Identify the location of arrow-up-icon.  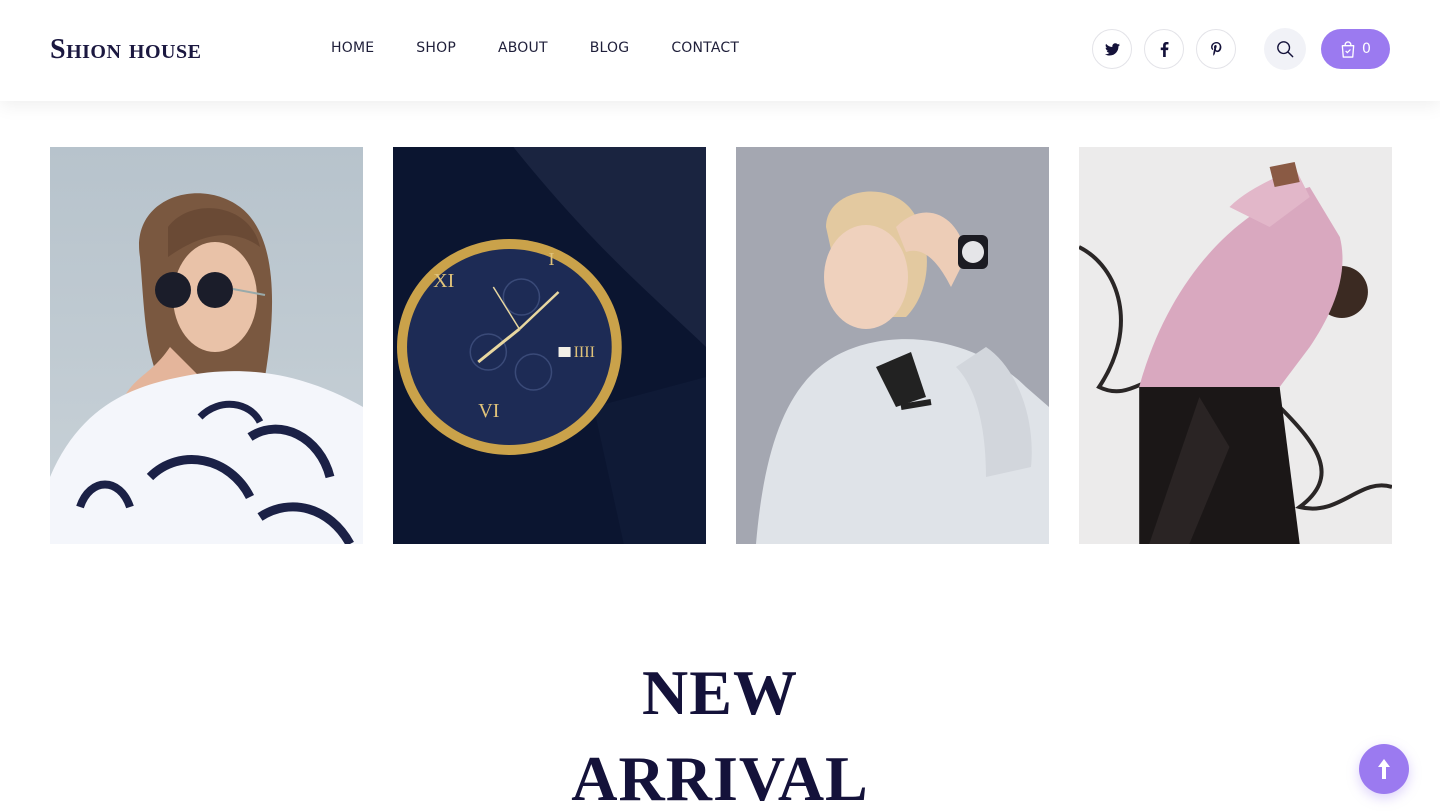
(1384, 769).